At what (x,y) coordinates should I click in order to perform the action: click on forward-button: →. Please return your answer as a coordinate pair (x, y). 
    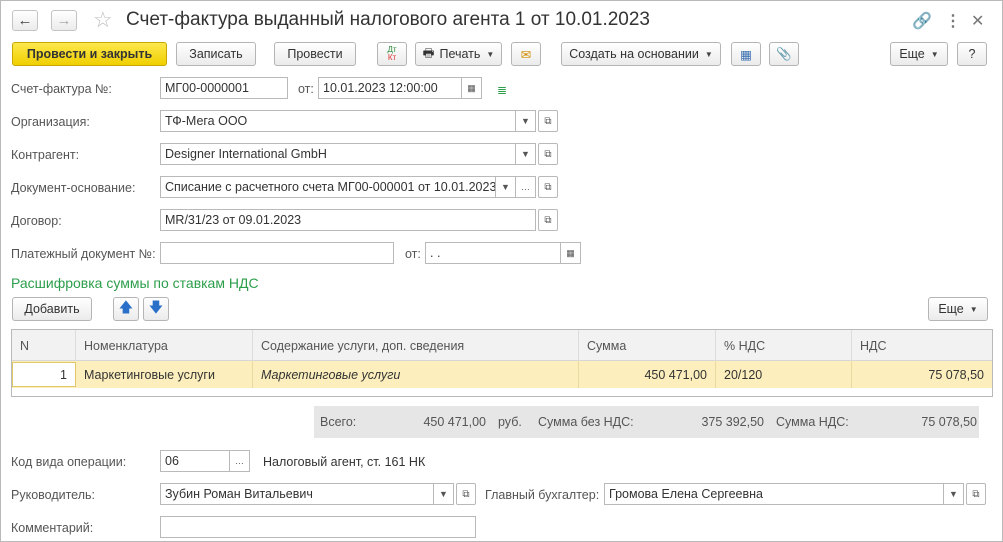
    Looking at the image, I should click on (64, 20).